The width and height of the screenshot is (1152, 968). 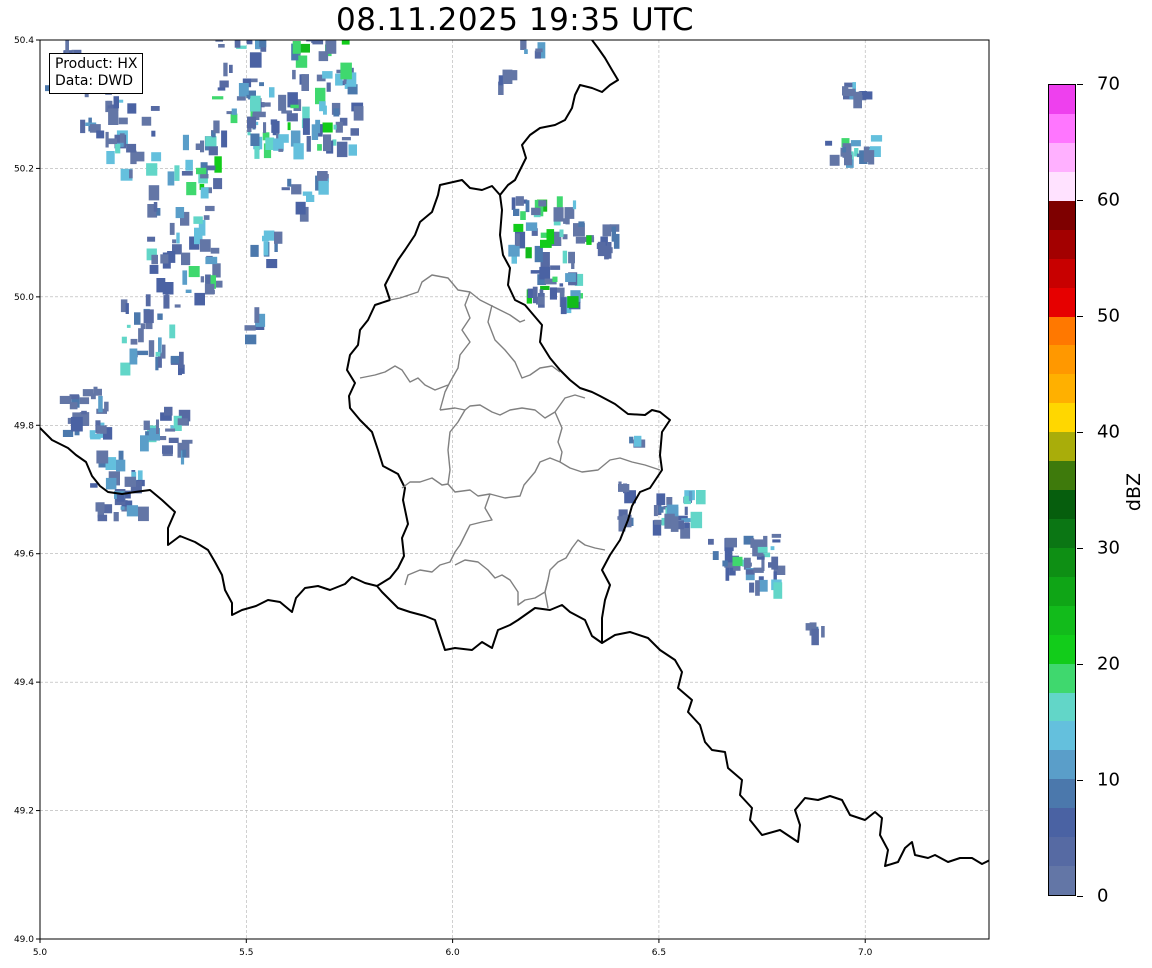 What do you see at coordinates (1108, 200) in the screenshot?
I see `colorbar-tick-label: 60` at bounding box center [1108, 200].